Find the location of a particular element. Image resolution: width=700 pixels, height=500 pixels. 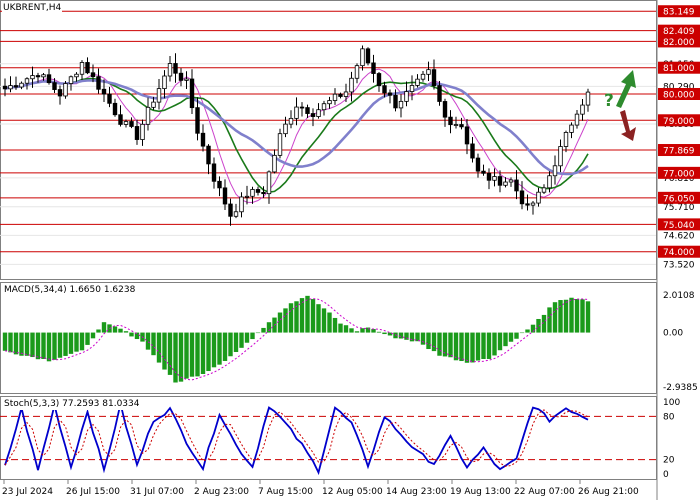

level-price-label: 83.149 is located at coordinates (679, 13).